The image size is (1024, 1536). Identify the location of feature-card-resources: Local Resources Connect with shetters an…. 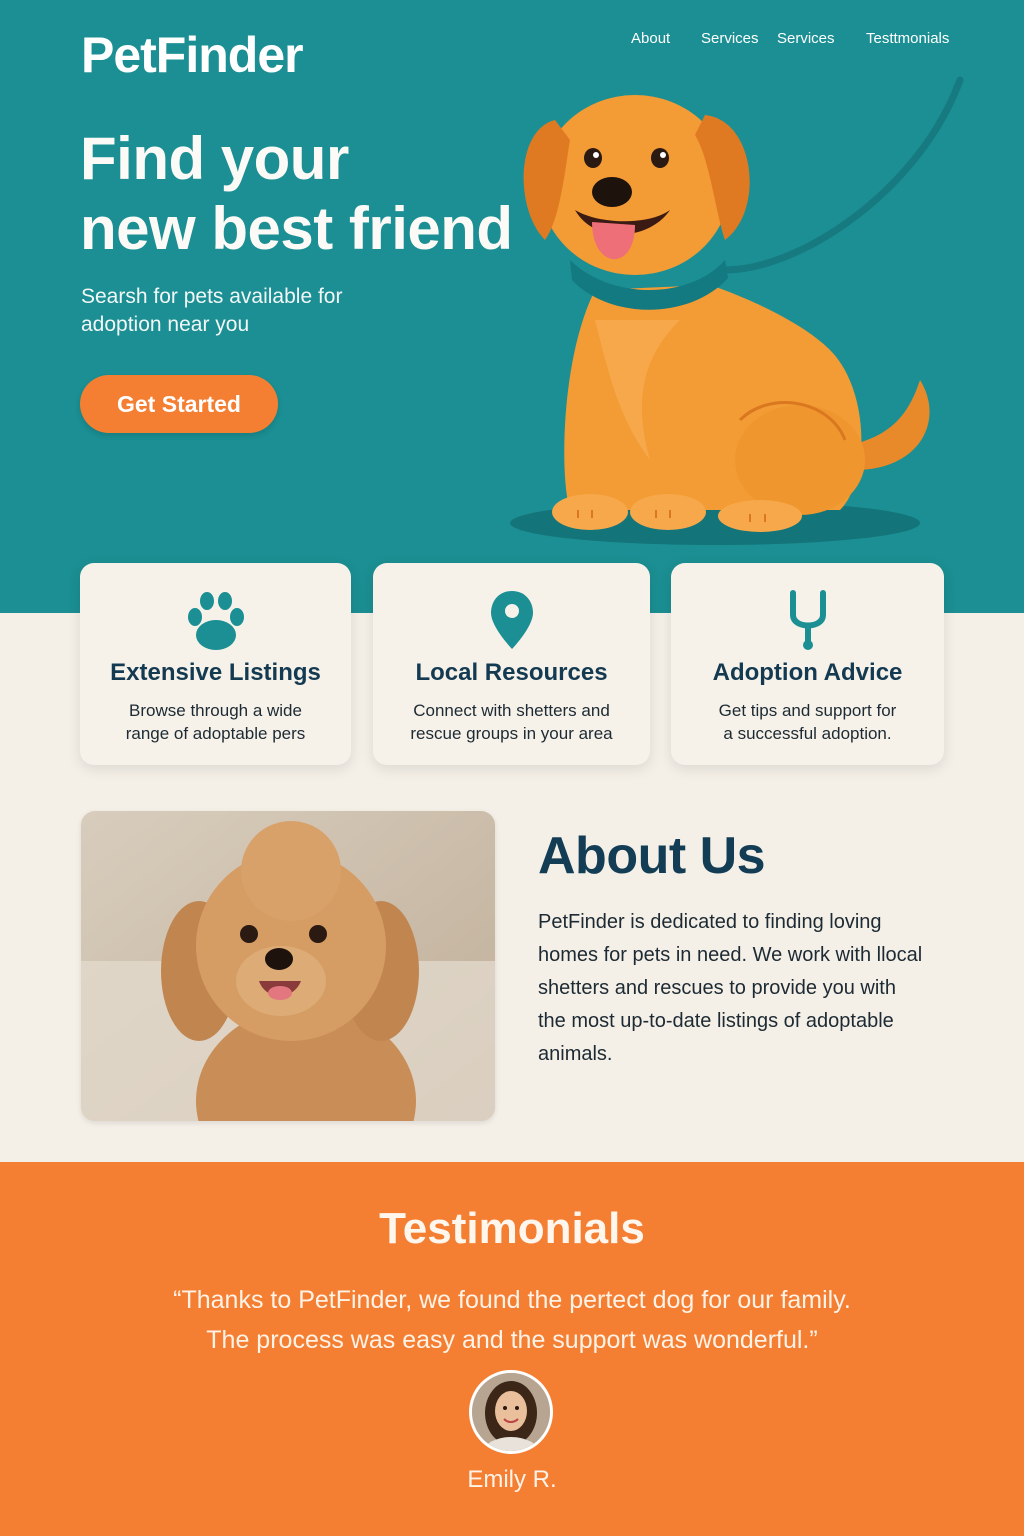
(511, 664).